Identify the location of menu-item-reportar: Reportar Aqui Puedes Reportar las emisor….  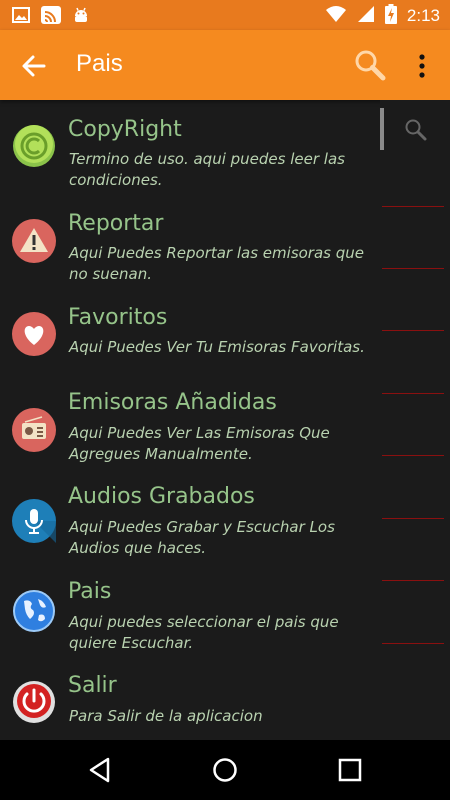
(190, 242).